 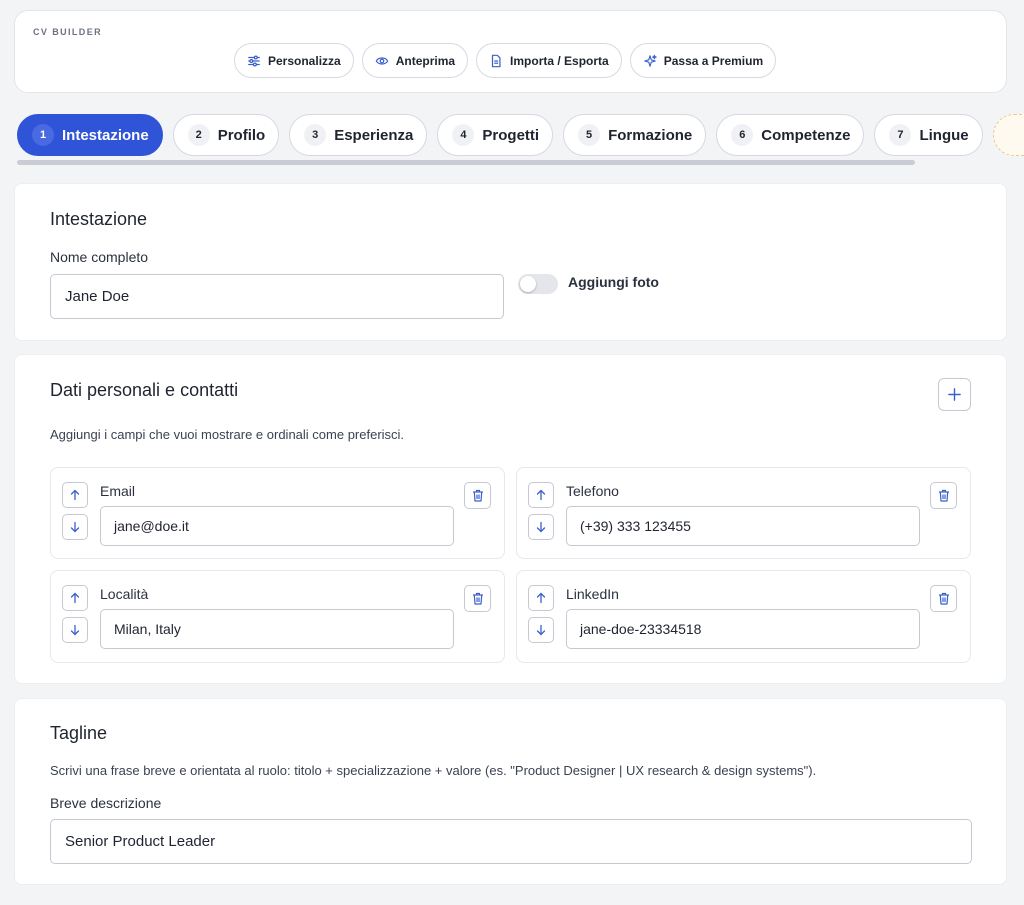 What do you see at coordinates (463, 135) in the screenshot?
I see `step-number: 4` at bounding box center [463, 135].